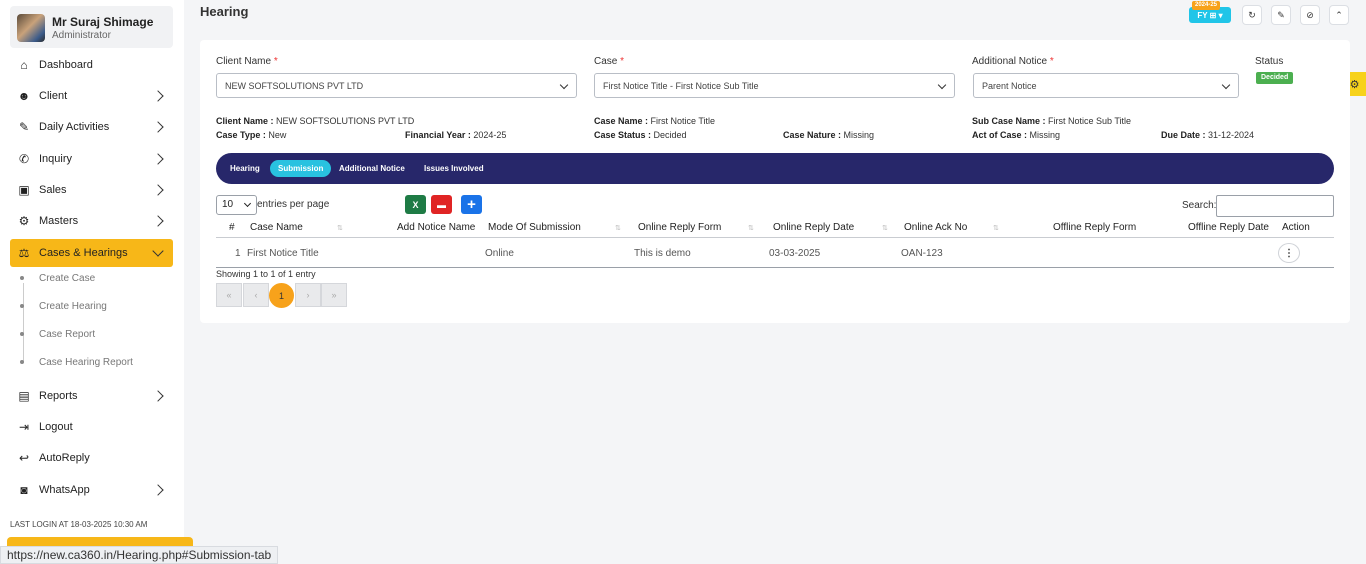 This screenshot has width=1366, height=564. What do you see at coordinates (232, 227) in the screenshot?
I see `col-header-num: #` at bounding box center [232, 227].